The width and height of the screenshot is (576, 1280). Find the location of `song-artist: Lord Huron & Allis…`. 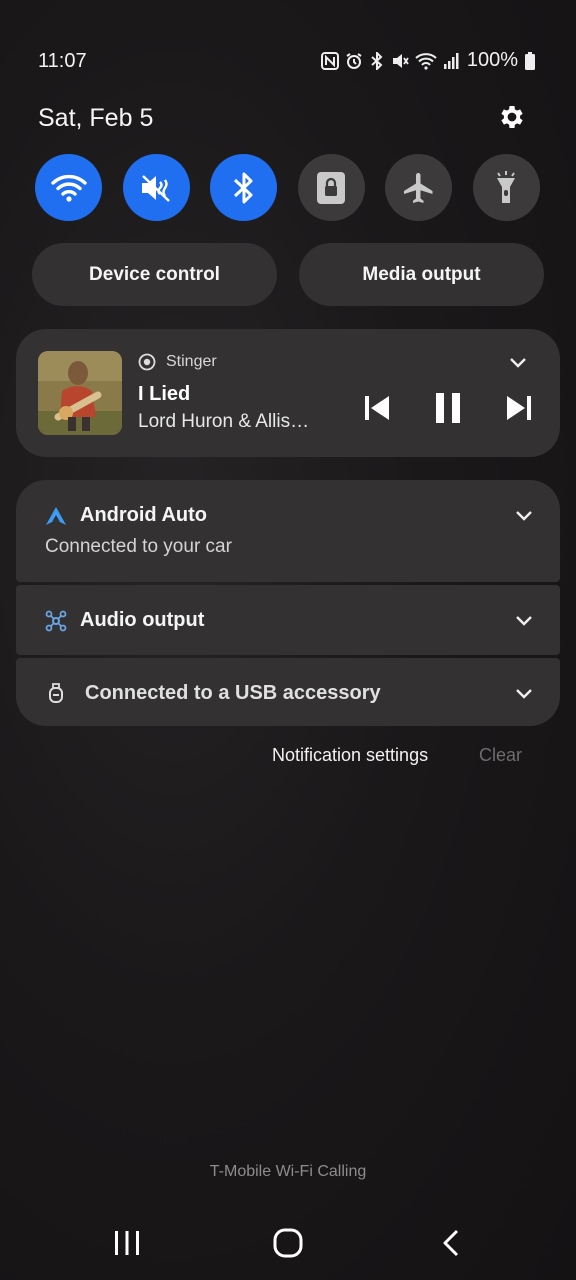

song-artist: Lord Huron & Allis… is located at coordinates (224, 421).